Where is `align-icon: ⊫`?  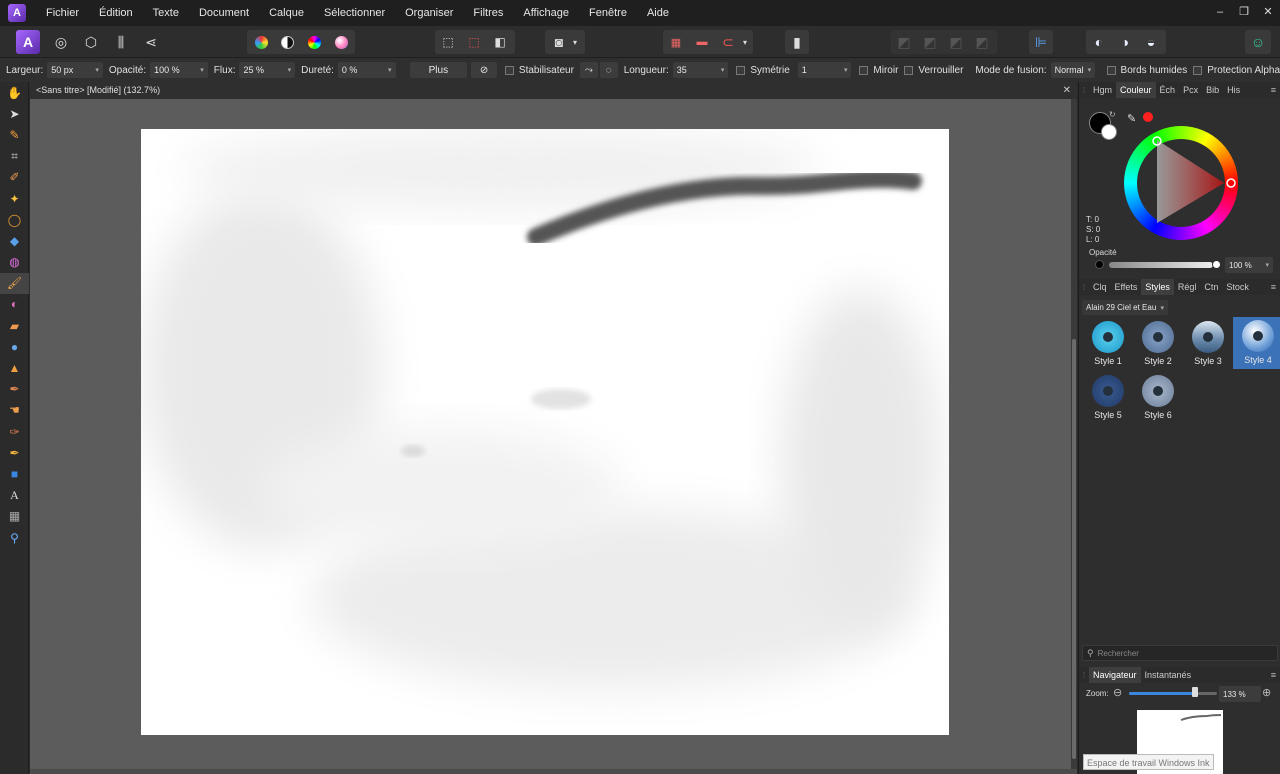
align-icon: ⊫ is located at coordinates (1041, 42).